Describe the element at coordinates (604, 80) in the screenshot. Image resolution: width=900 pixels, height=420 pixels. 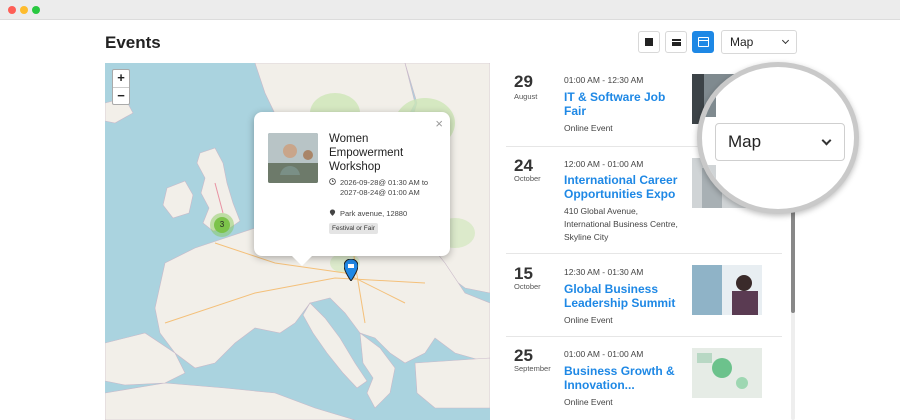
I see `event-time: 01:00 AM - 12:30 AM` at that location.